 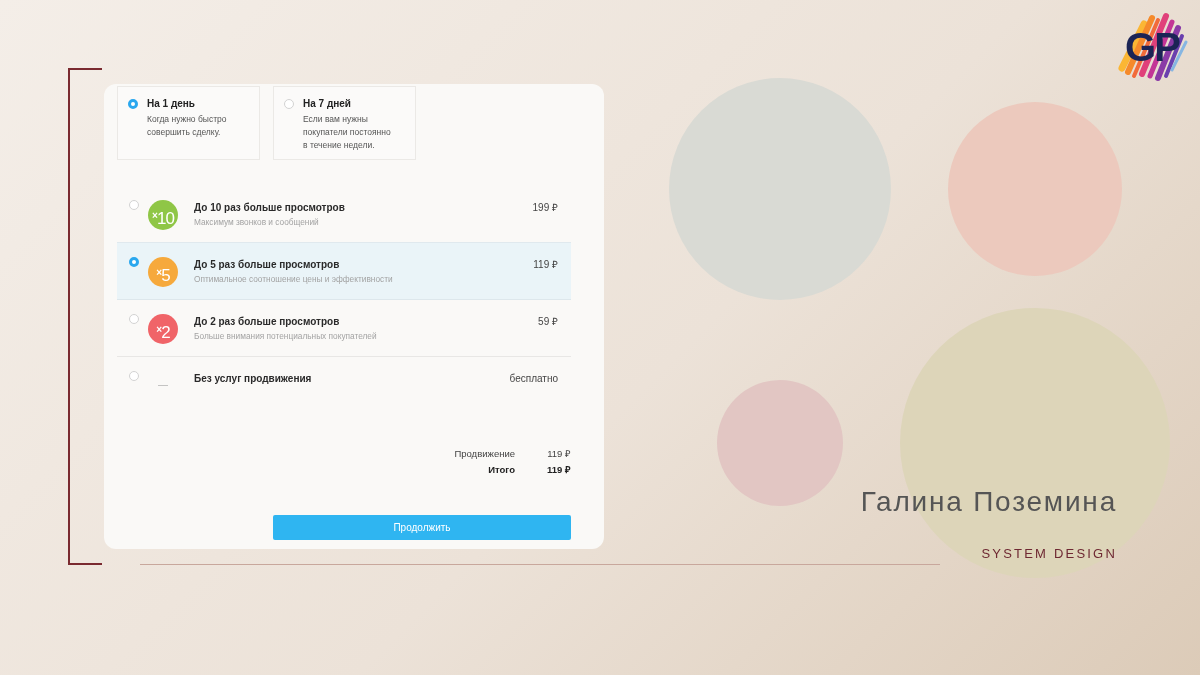 What do you see at coordinates (171, 103) in the screenshot?
I see `duration-title: На 1 день` at bounding box center [171, 103].